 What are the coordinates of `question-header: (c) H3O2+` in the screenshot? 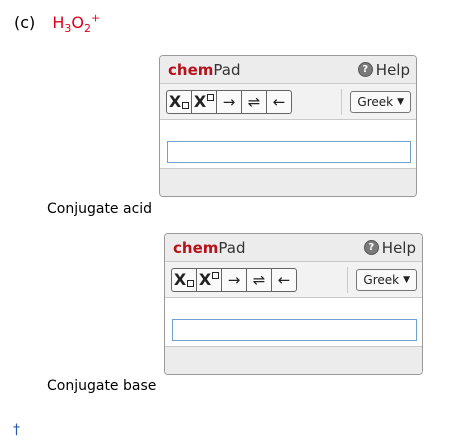 It's located at (57, 24).